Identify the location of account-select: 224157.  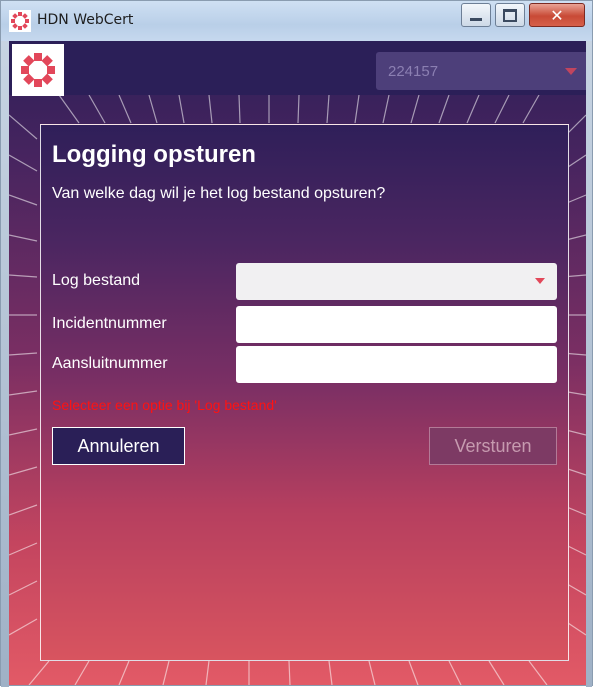
(481, 71).